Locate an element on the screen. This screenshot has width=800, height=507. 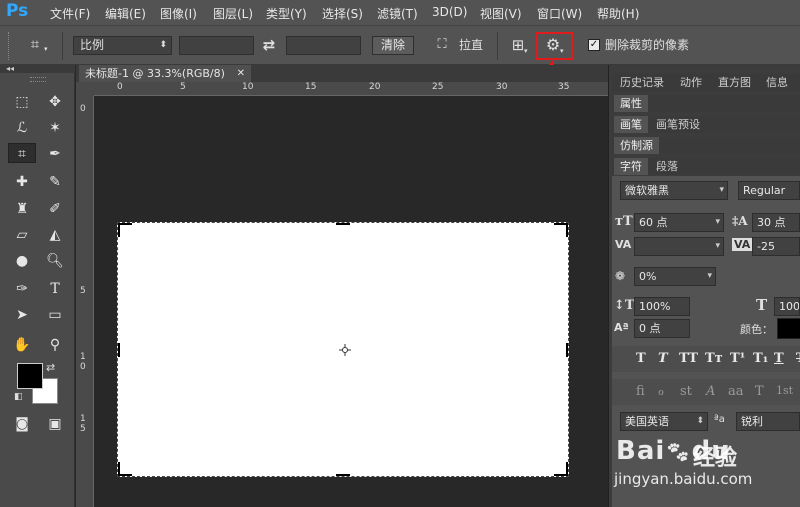
menu-file: 文件(F) is located at coordinates (70, 13).